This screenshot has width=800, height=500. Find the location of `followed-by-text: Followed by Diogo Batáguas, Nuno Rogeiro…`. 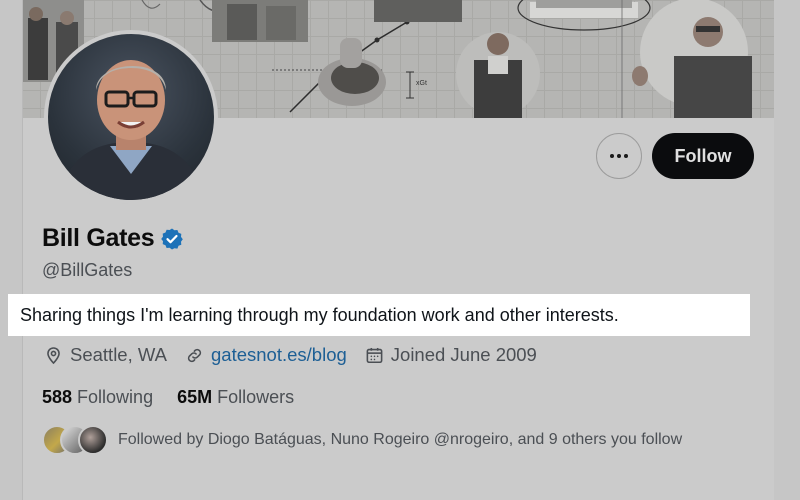

followed-by-text: Followed by Diogo Batáguas, Nuno Rogeiro… is located at coordinates (400, 439).